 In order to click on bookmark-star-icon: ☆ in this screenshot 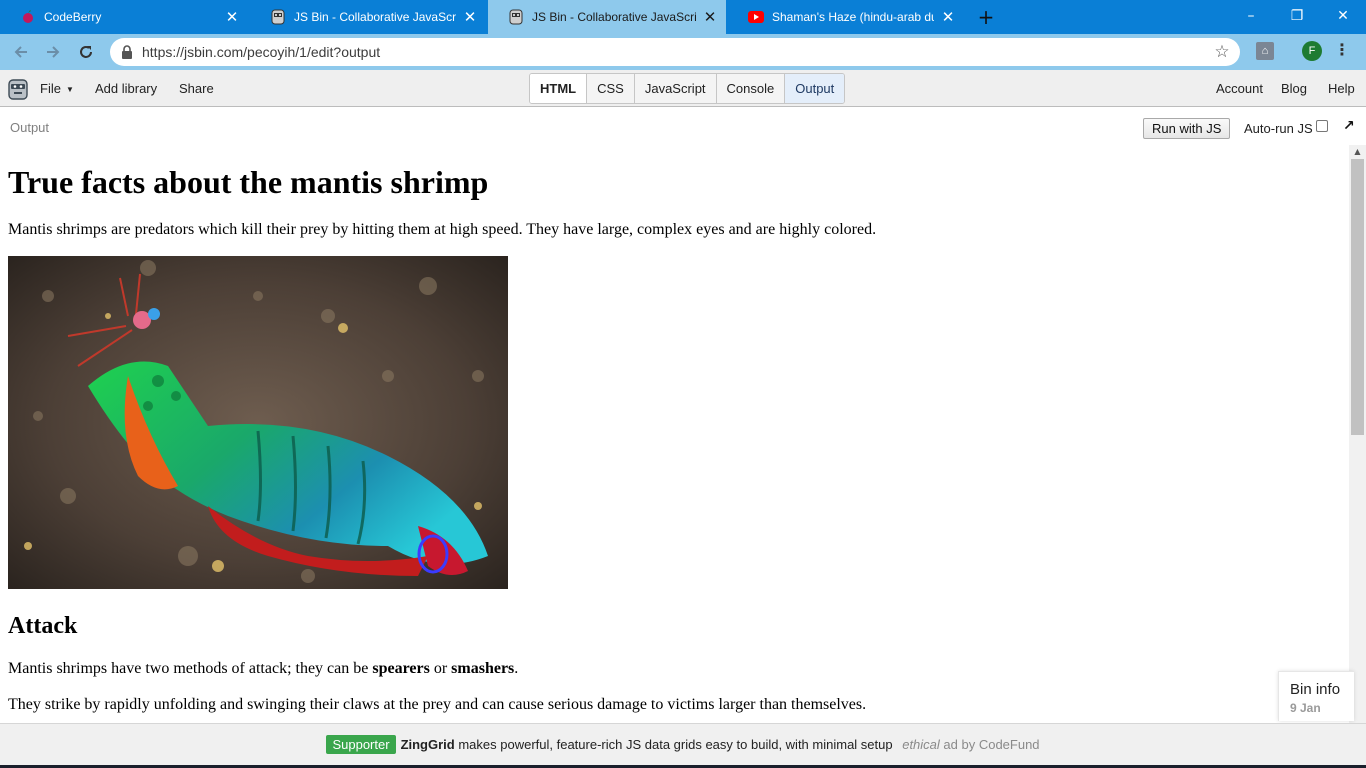, I will do `click(1222, 52)`.